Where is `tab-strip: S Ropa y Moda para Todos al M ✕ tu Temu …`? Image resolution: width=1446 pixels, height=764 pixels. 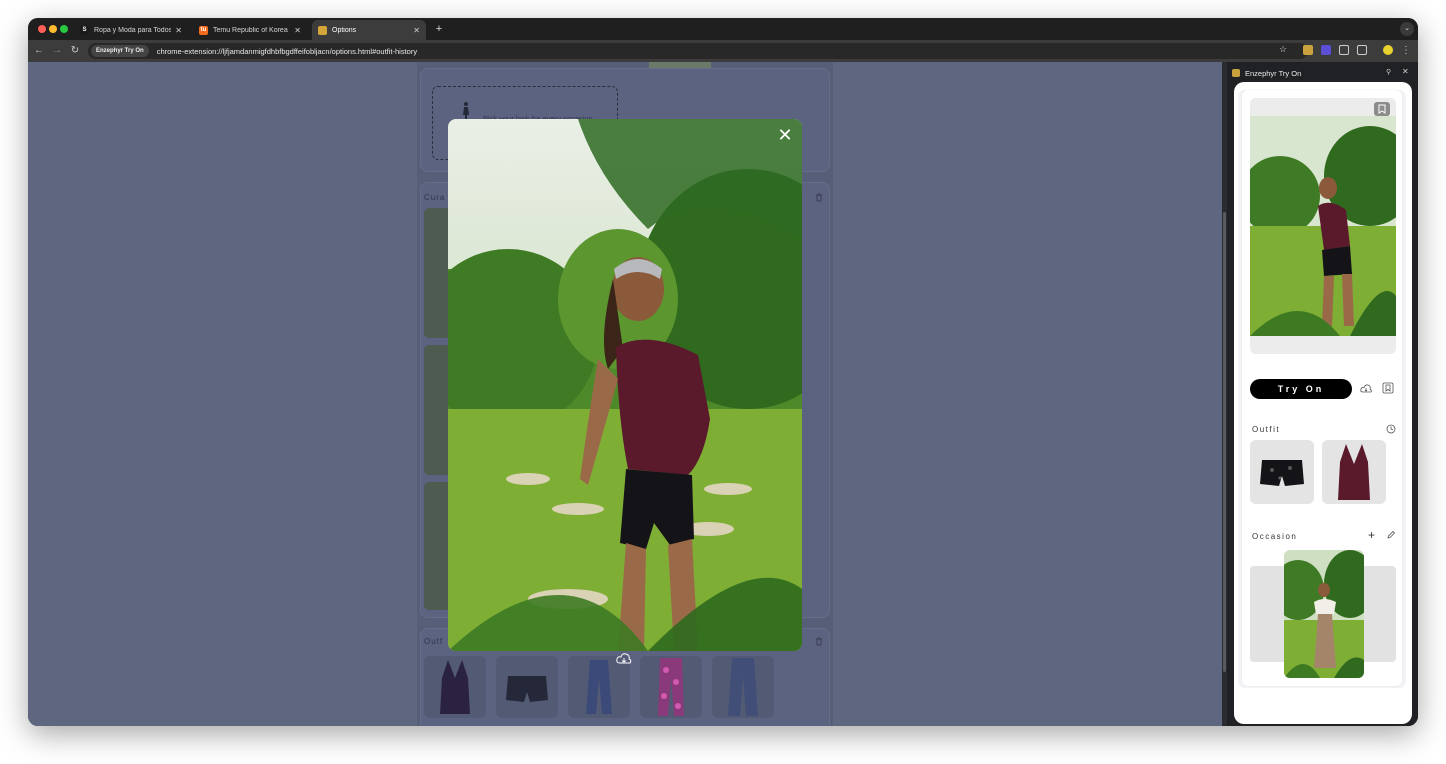
tab-strip: S Ropa y Moda para Todos al M ✕ tu Temu … is located at coordinates (723, 29).